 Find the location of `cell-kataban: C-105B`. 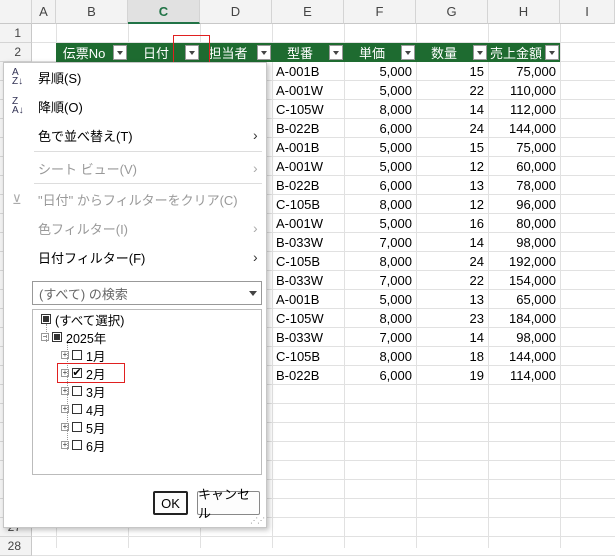

cell-kataban: C-105B is located at coordinates (308, 356).